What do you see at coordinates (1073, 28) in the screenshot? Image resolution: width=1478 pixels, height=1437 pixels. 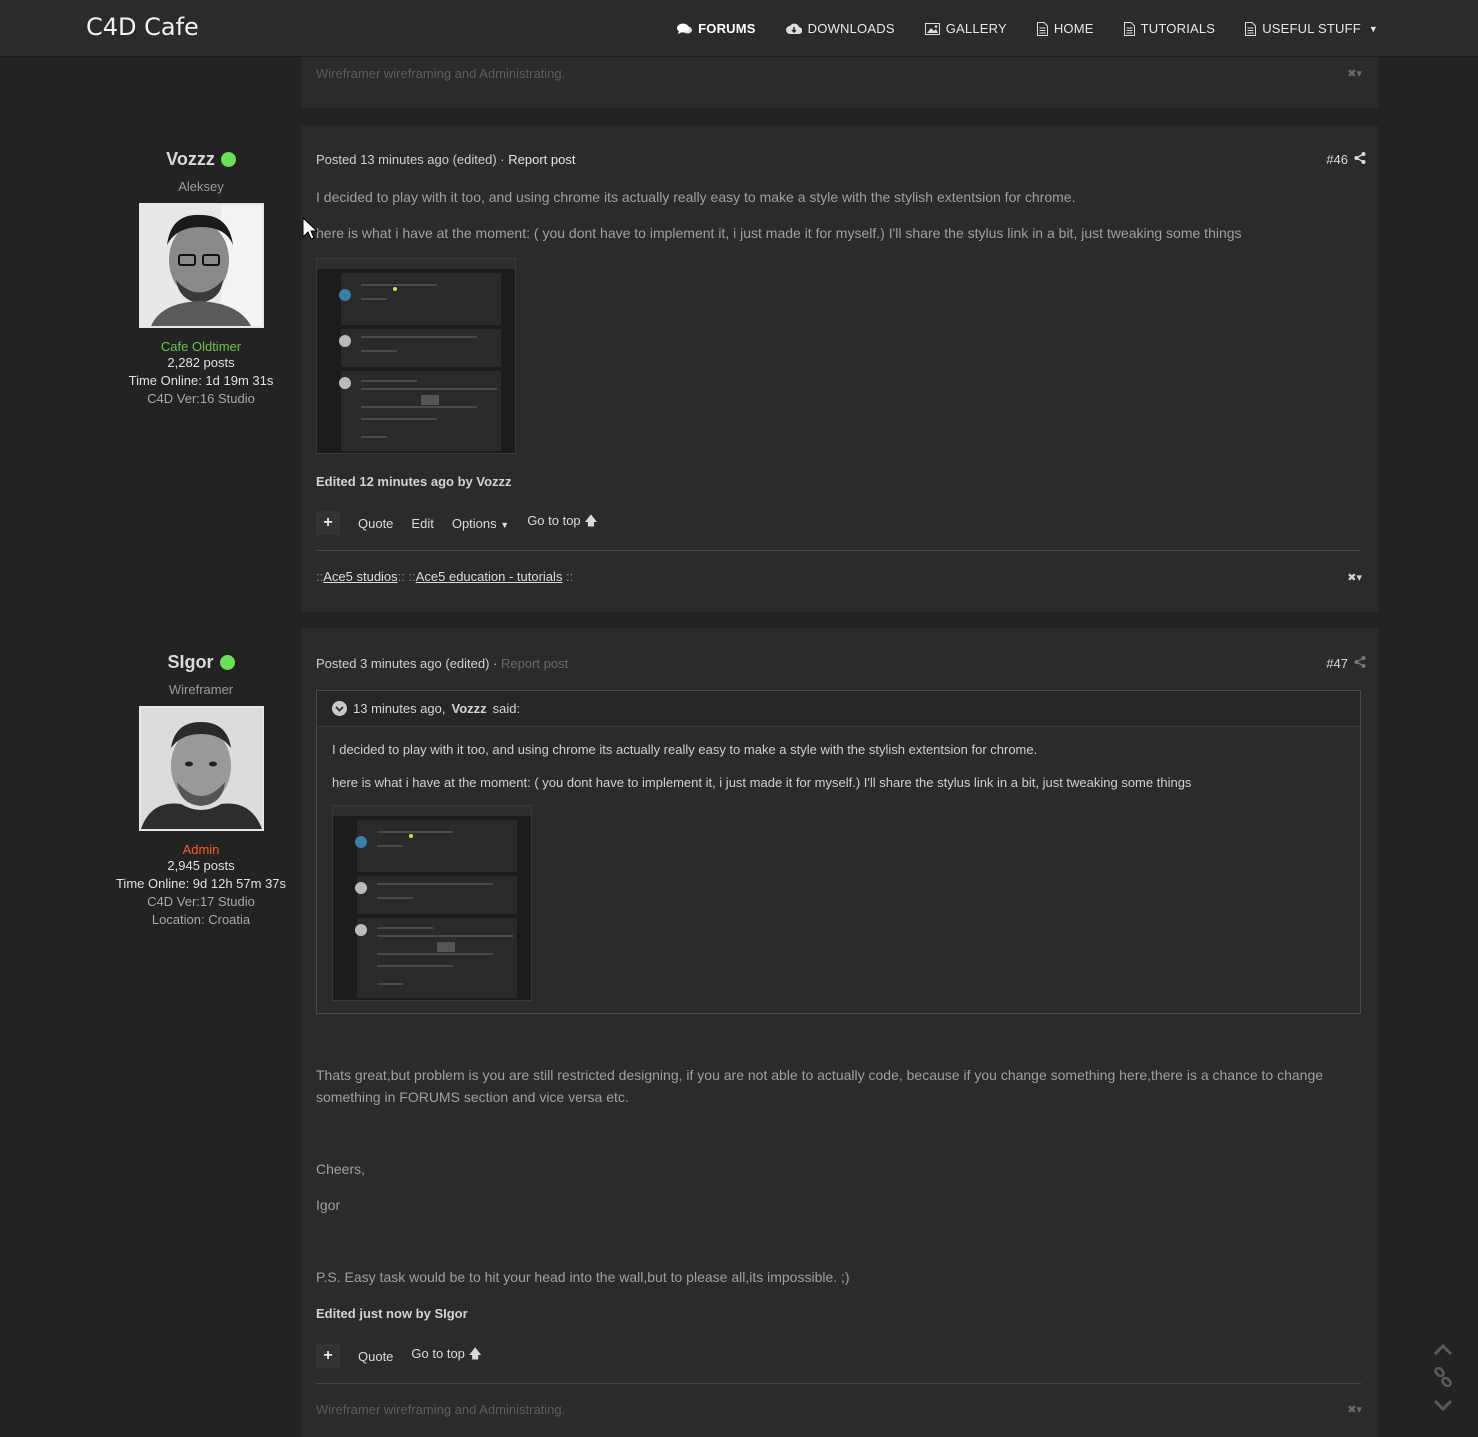 I see `nav-home-label: HOME` at bounding box center [1073, 28].